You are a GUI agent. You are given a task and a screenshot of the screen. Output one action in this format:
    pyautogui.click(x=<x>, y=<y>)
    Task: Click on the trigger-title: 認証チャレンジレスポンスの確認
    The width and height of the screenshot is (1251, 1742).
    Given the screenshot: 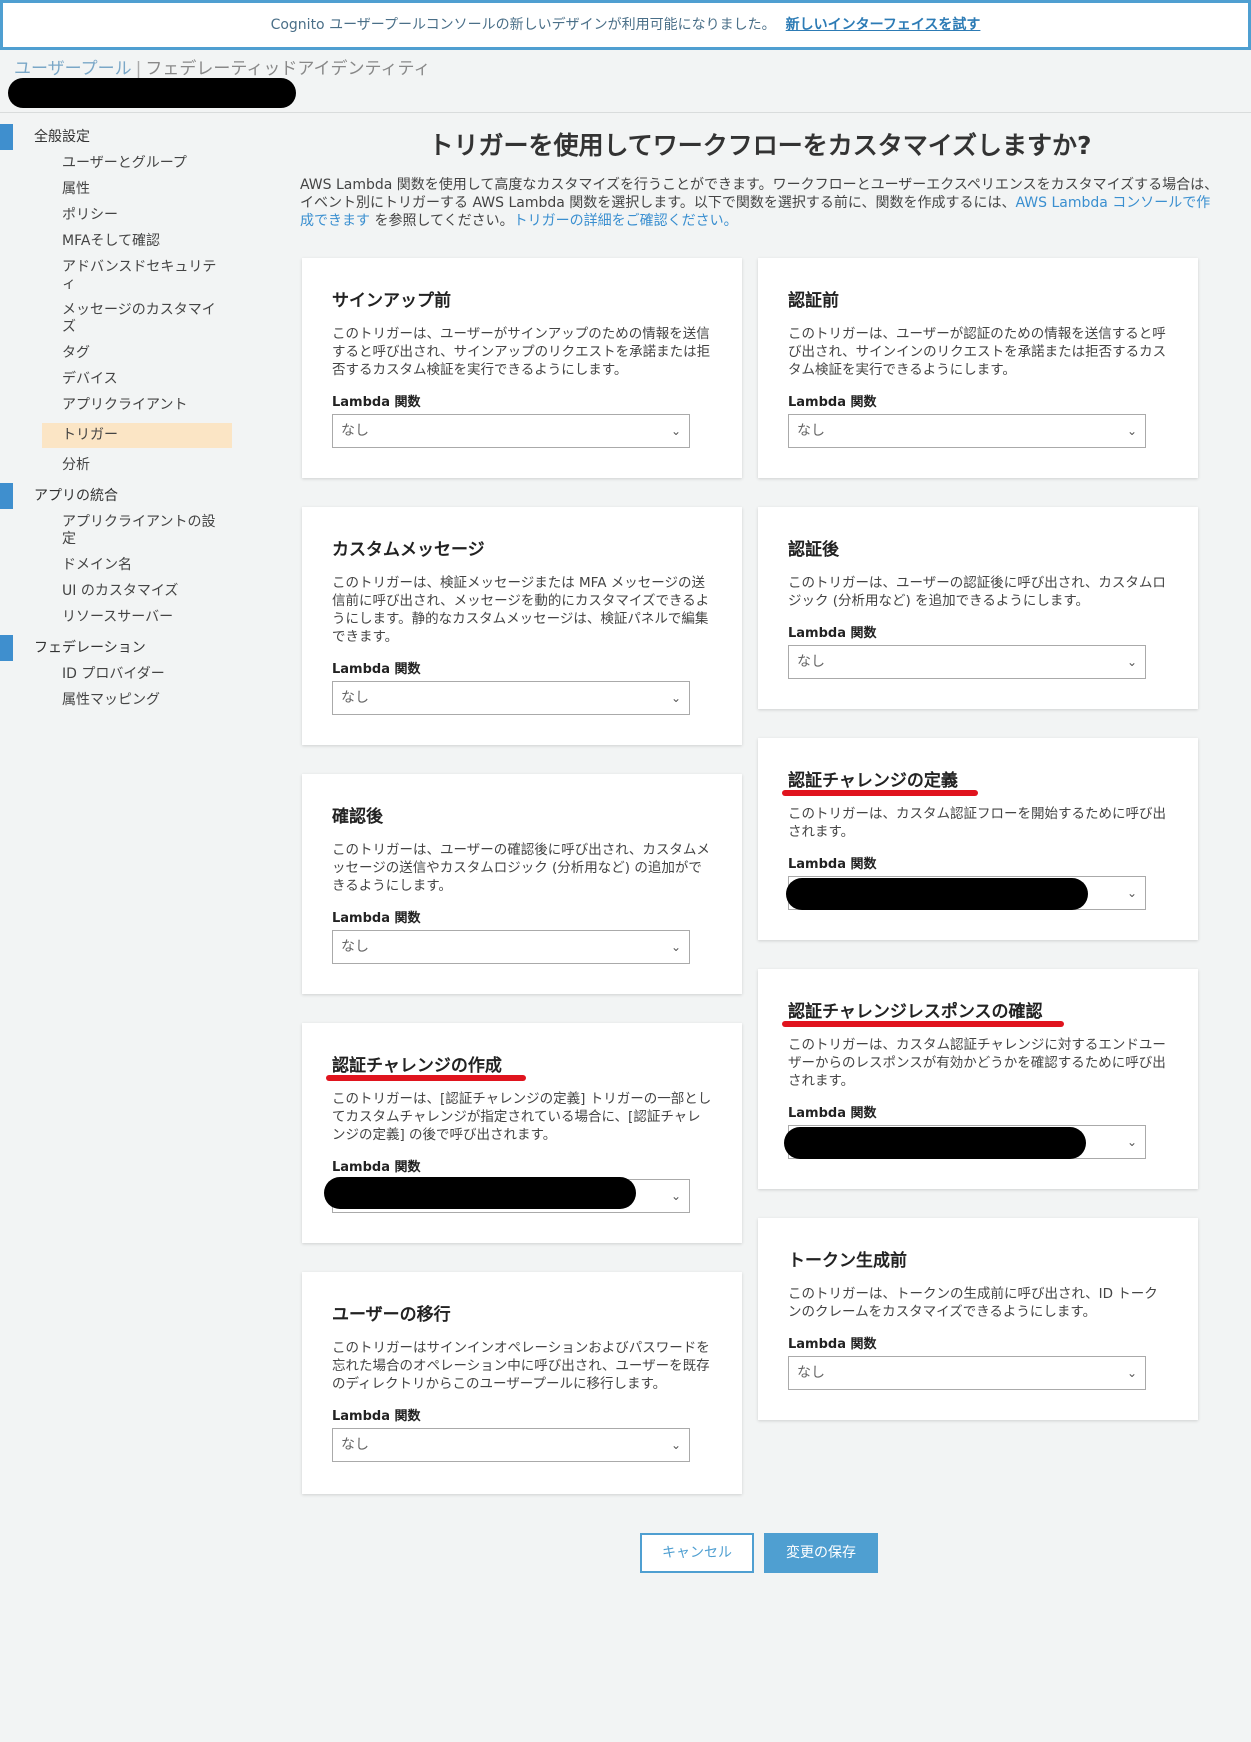 What is the action you would take?
    pyautogui.click(x=915, y=1012)
    